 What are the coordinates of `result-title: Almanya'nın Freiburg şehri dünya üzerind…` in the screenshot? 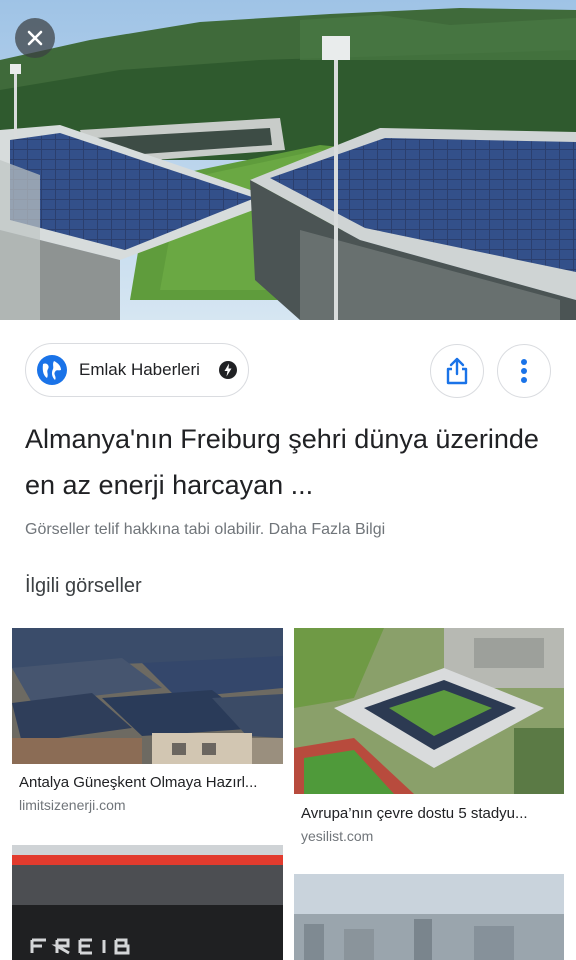 It's located at (290, 462).